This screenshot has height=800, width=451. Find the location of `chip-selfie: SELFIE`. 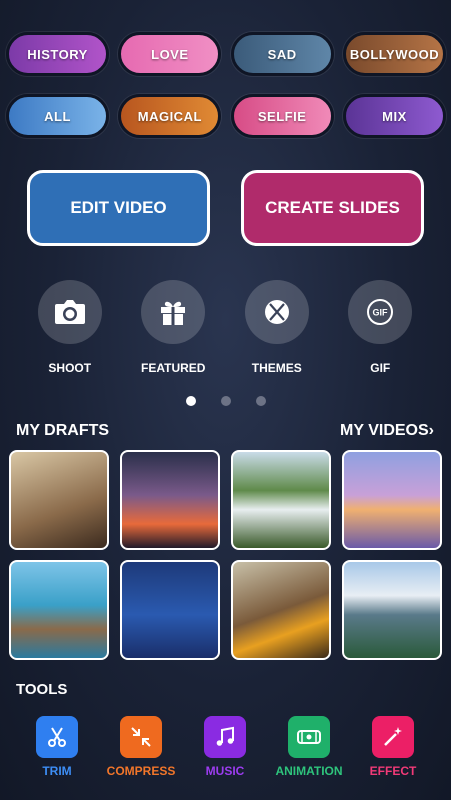

chip-selfie: SELFIE is located at coordinates (282, 116).